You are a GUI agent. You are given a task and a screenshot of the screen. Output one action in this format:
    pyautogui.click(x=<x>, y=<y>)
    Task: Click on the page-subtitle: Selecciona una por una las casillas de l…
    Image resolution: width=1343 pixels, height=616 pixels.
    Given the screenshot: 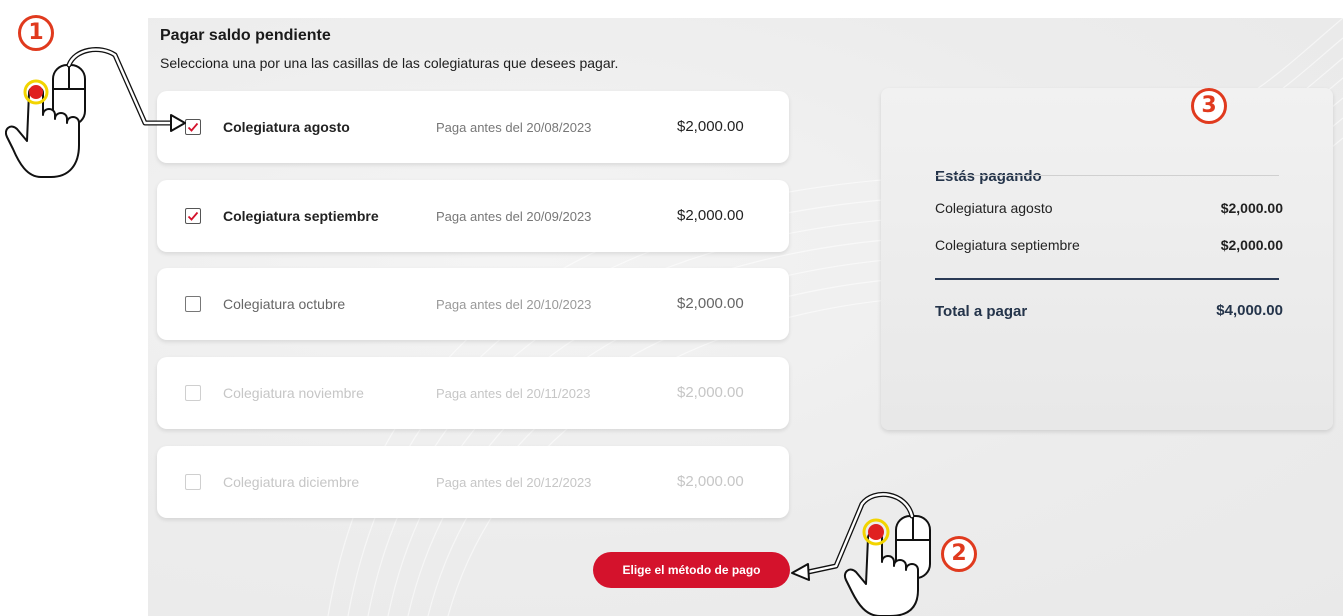 What is the action you would take?
    pyautogui.click(x=389, y=63)
    